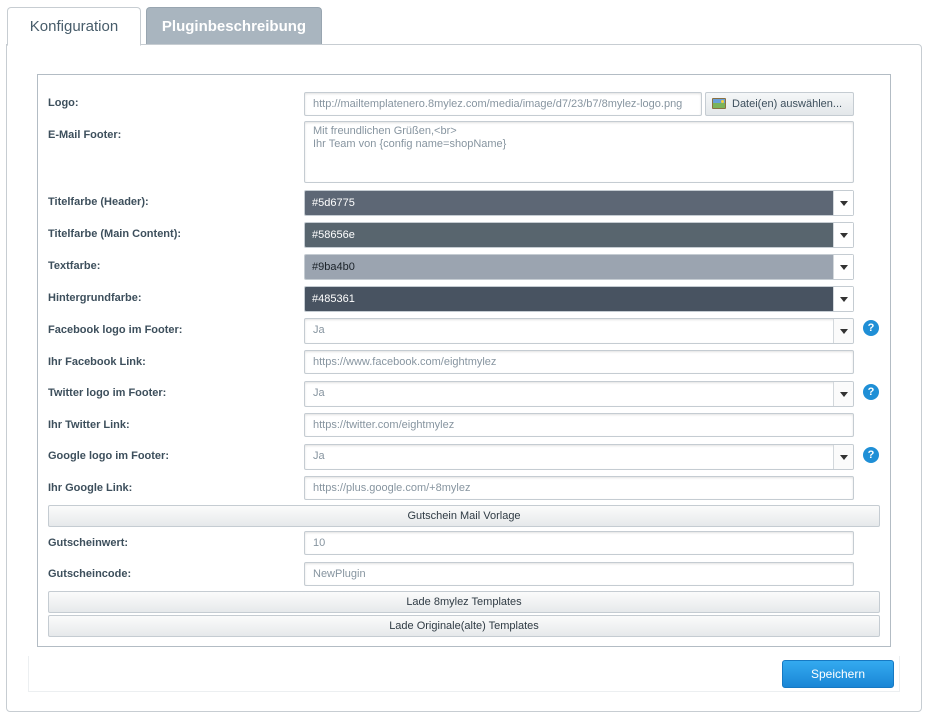 The image size is (928, 715). What do you see at coordinates (74, 266) in the screenshot?
I see `text-color-label: Textfarbe:` at bounding box center [74, 266].